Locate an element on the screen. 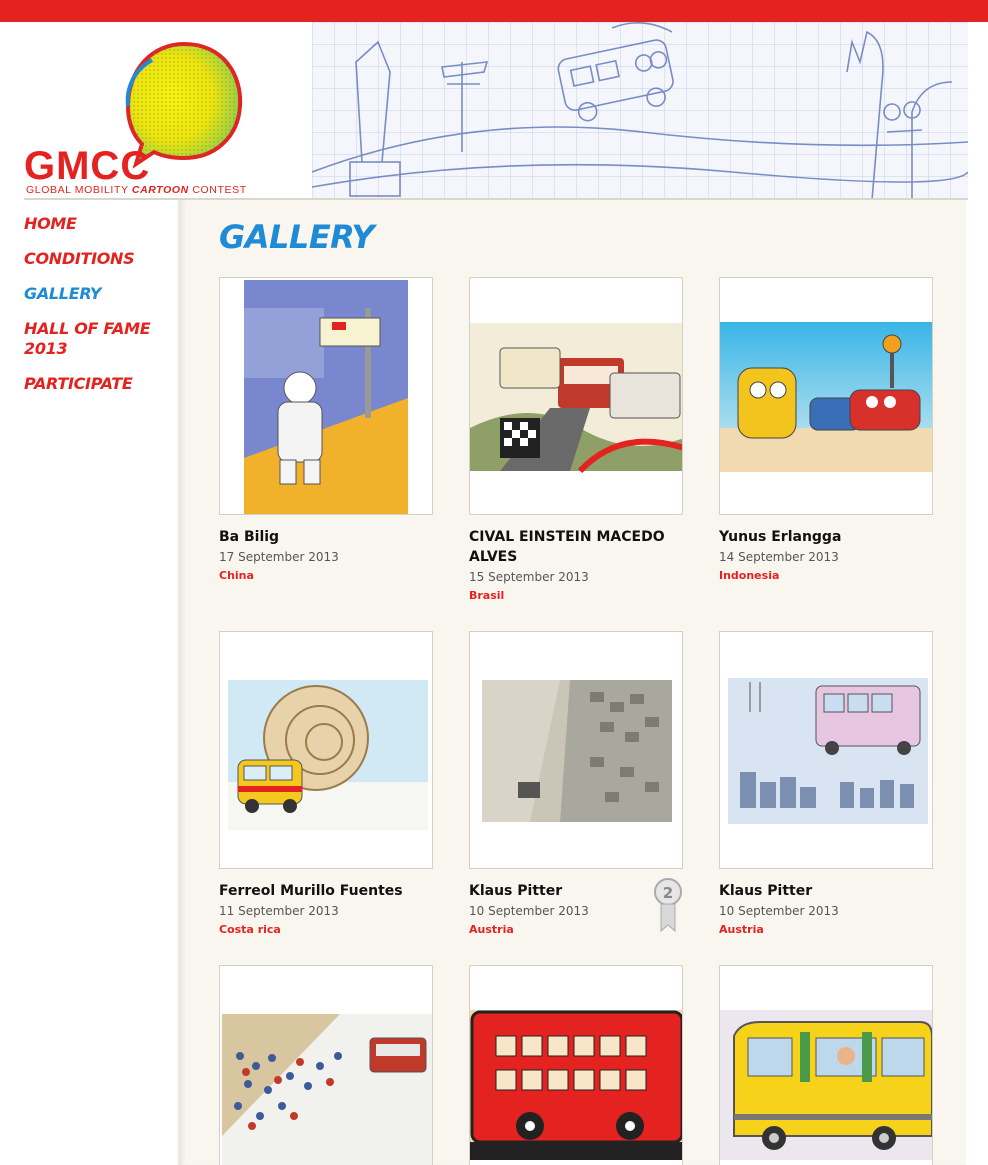 Image resolution: width=988 pixels, height=1165 pixels. logo-subtitle: GLOBAL MOBILITY CARTOON CONTEST is located at coordinates (136, 190).